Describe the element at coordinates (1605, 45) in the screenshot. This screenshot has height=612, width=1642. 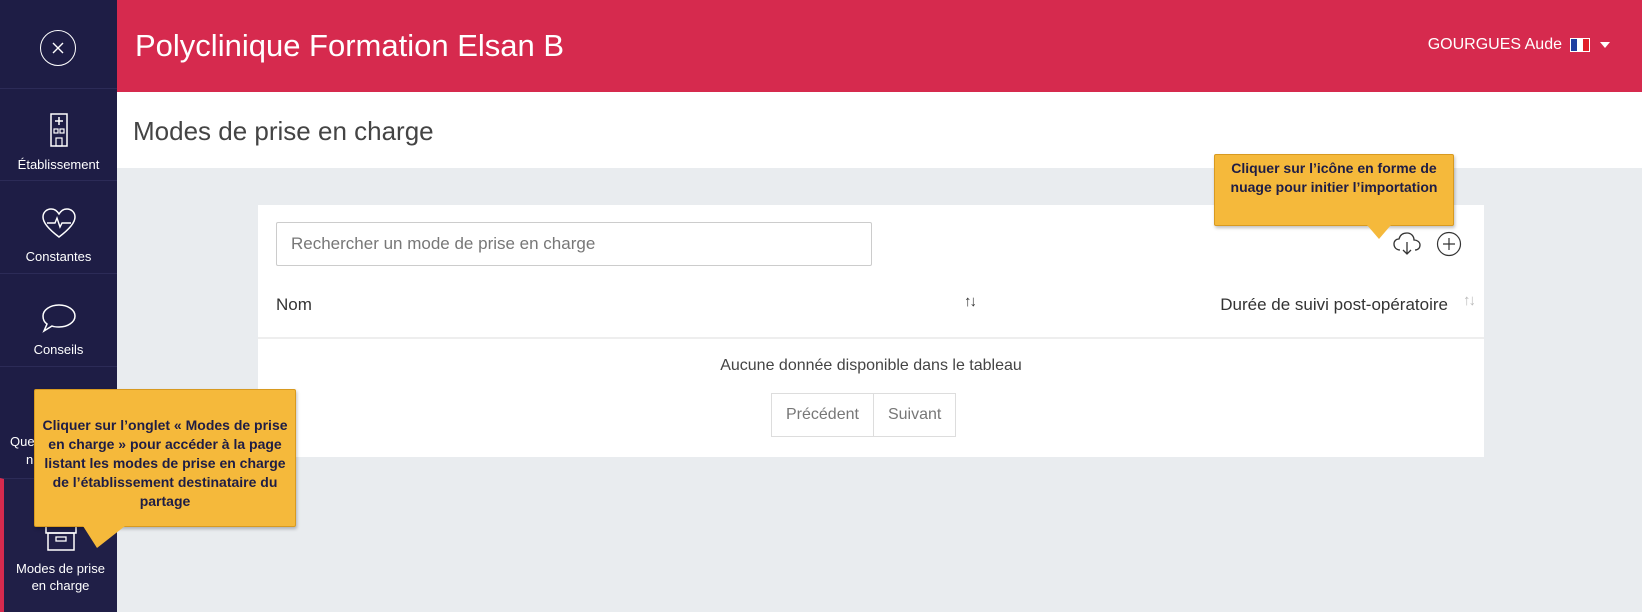
I see `chevron-down-icon` at that location.